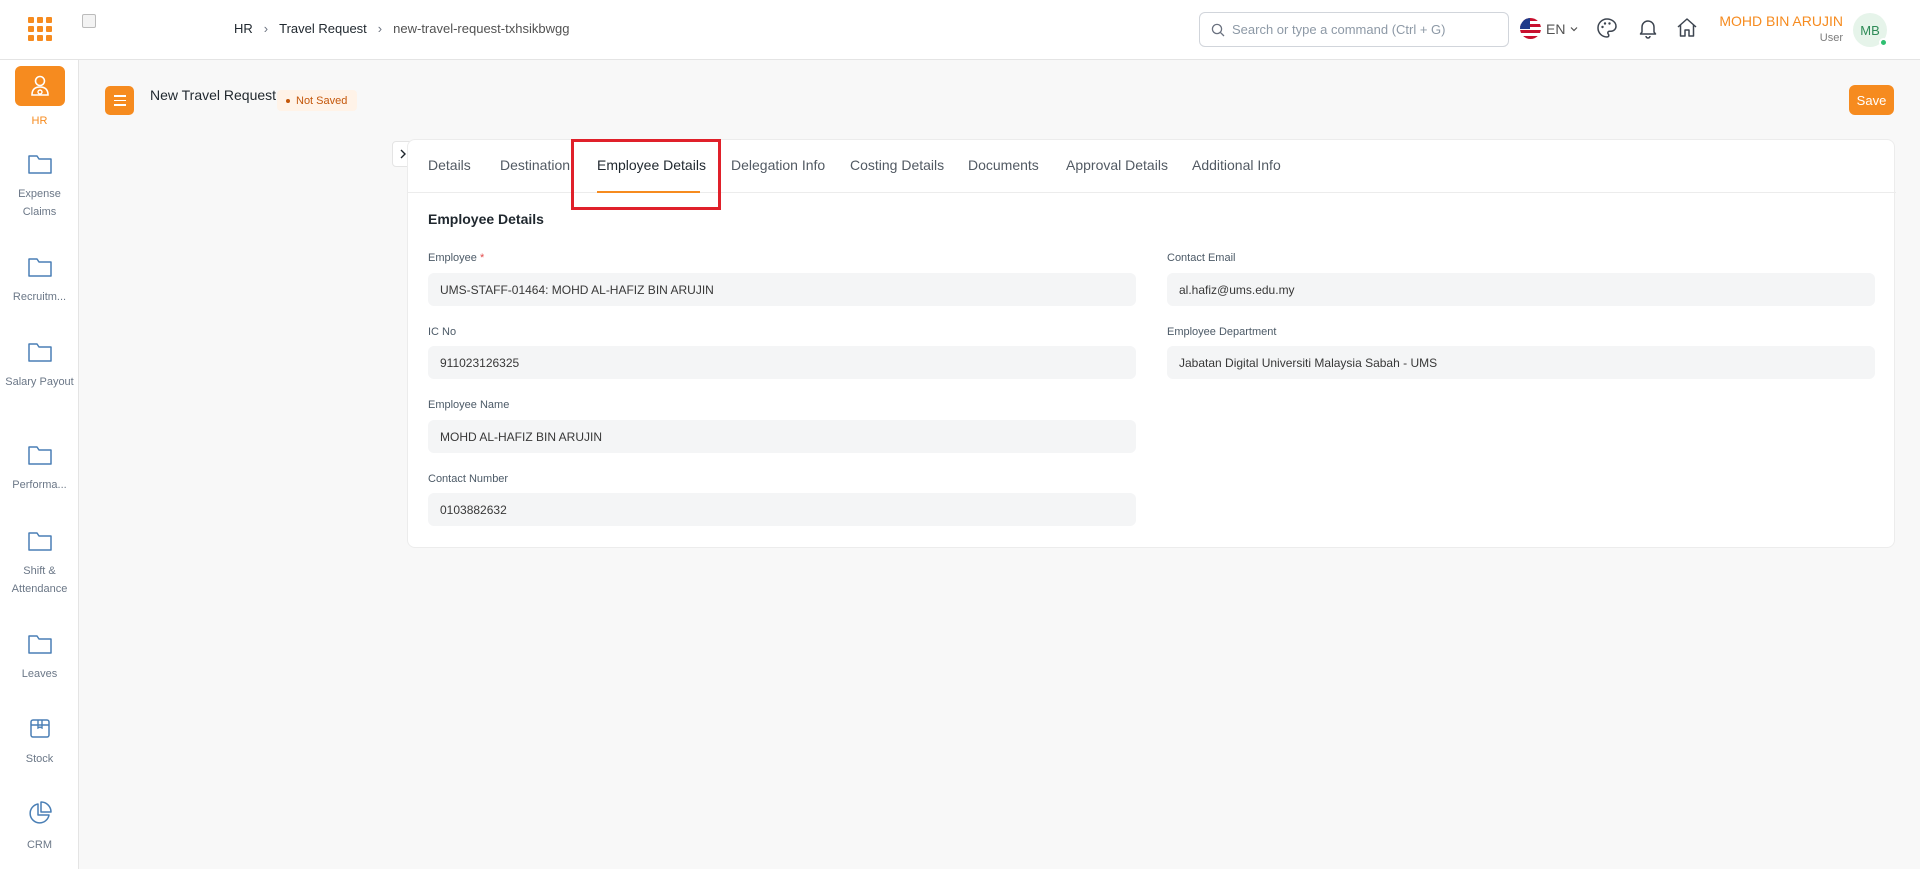  I want to click on tab-destination: Destination, so click(535, 165).